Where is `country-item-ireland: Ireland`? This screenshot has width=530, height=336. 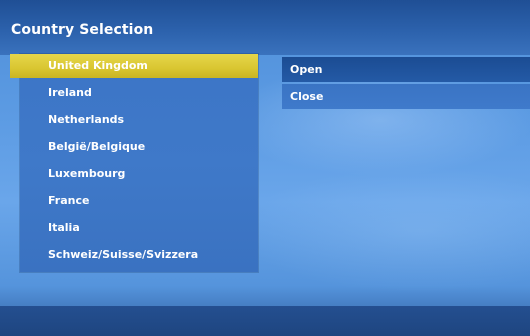 country-item-ireland: Ireland is located at coordinates (139, 93).